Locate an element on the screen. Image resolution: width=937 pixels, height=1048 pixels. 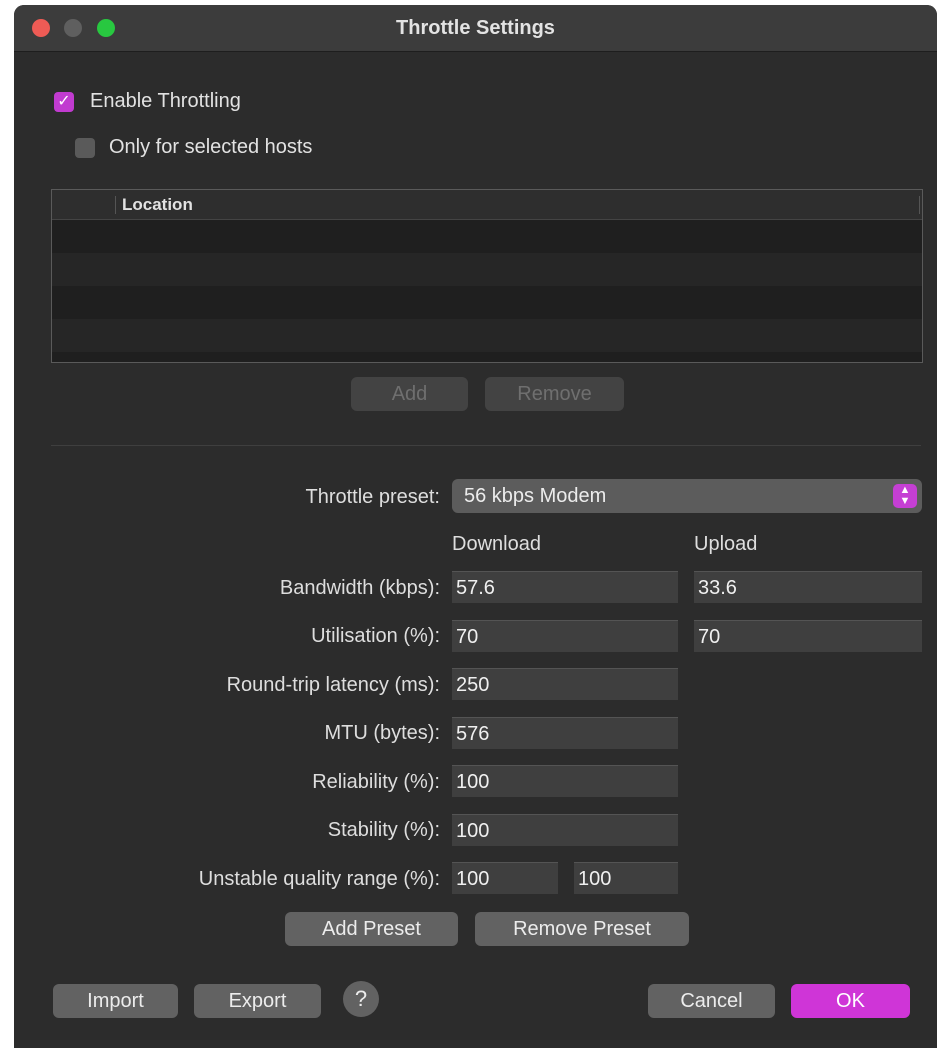
close-window-button is located at coordinates (41, 28).